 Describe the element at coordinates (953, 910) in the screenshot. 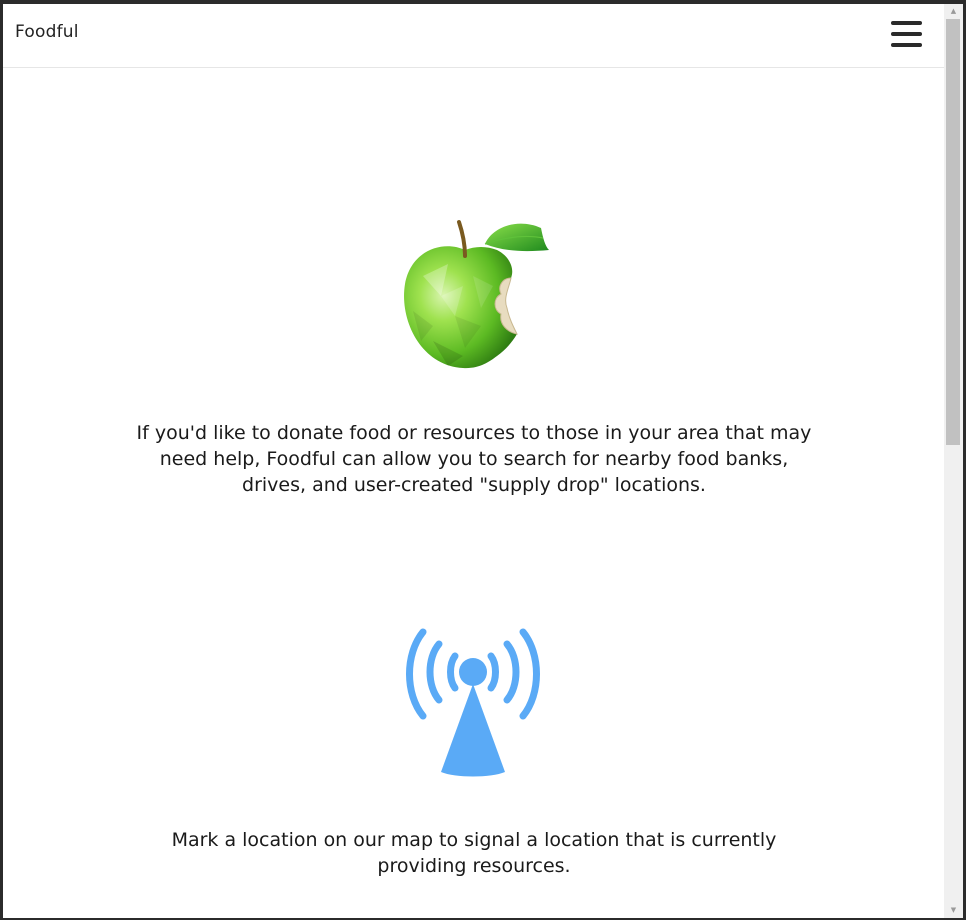

I see `scroll-down-arrow-icon: ▼` at that location.